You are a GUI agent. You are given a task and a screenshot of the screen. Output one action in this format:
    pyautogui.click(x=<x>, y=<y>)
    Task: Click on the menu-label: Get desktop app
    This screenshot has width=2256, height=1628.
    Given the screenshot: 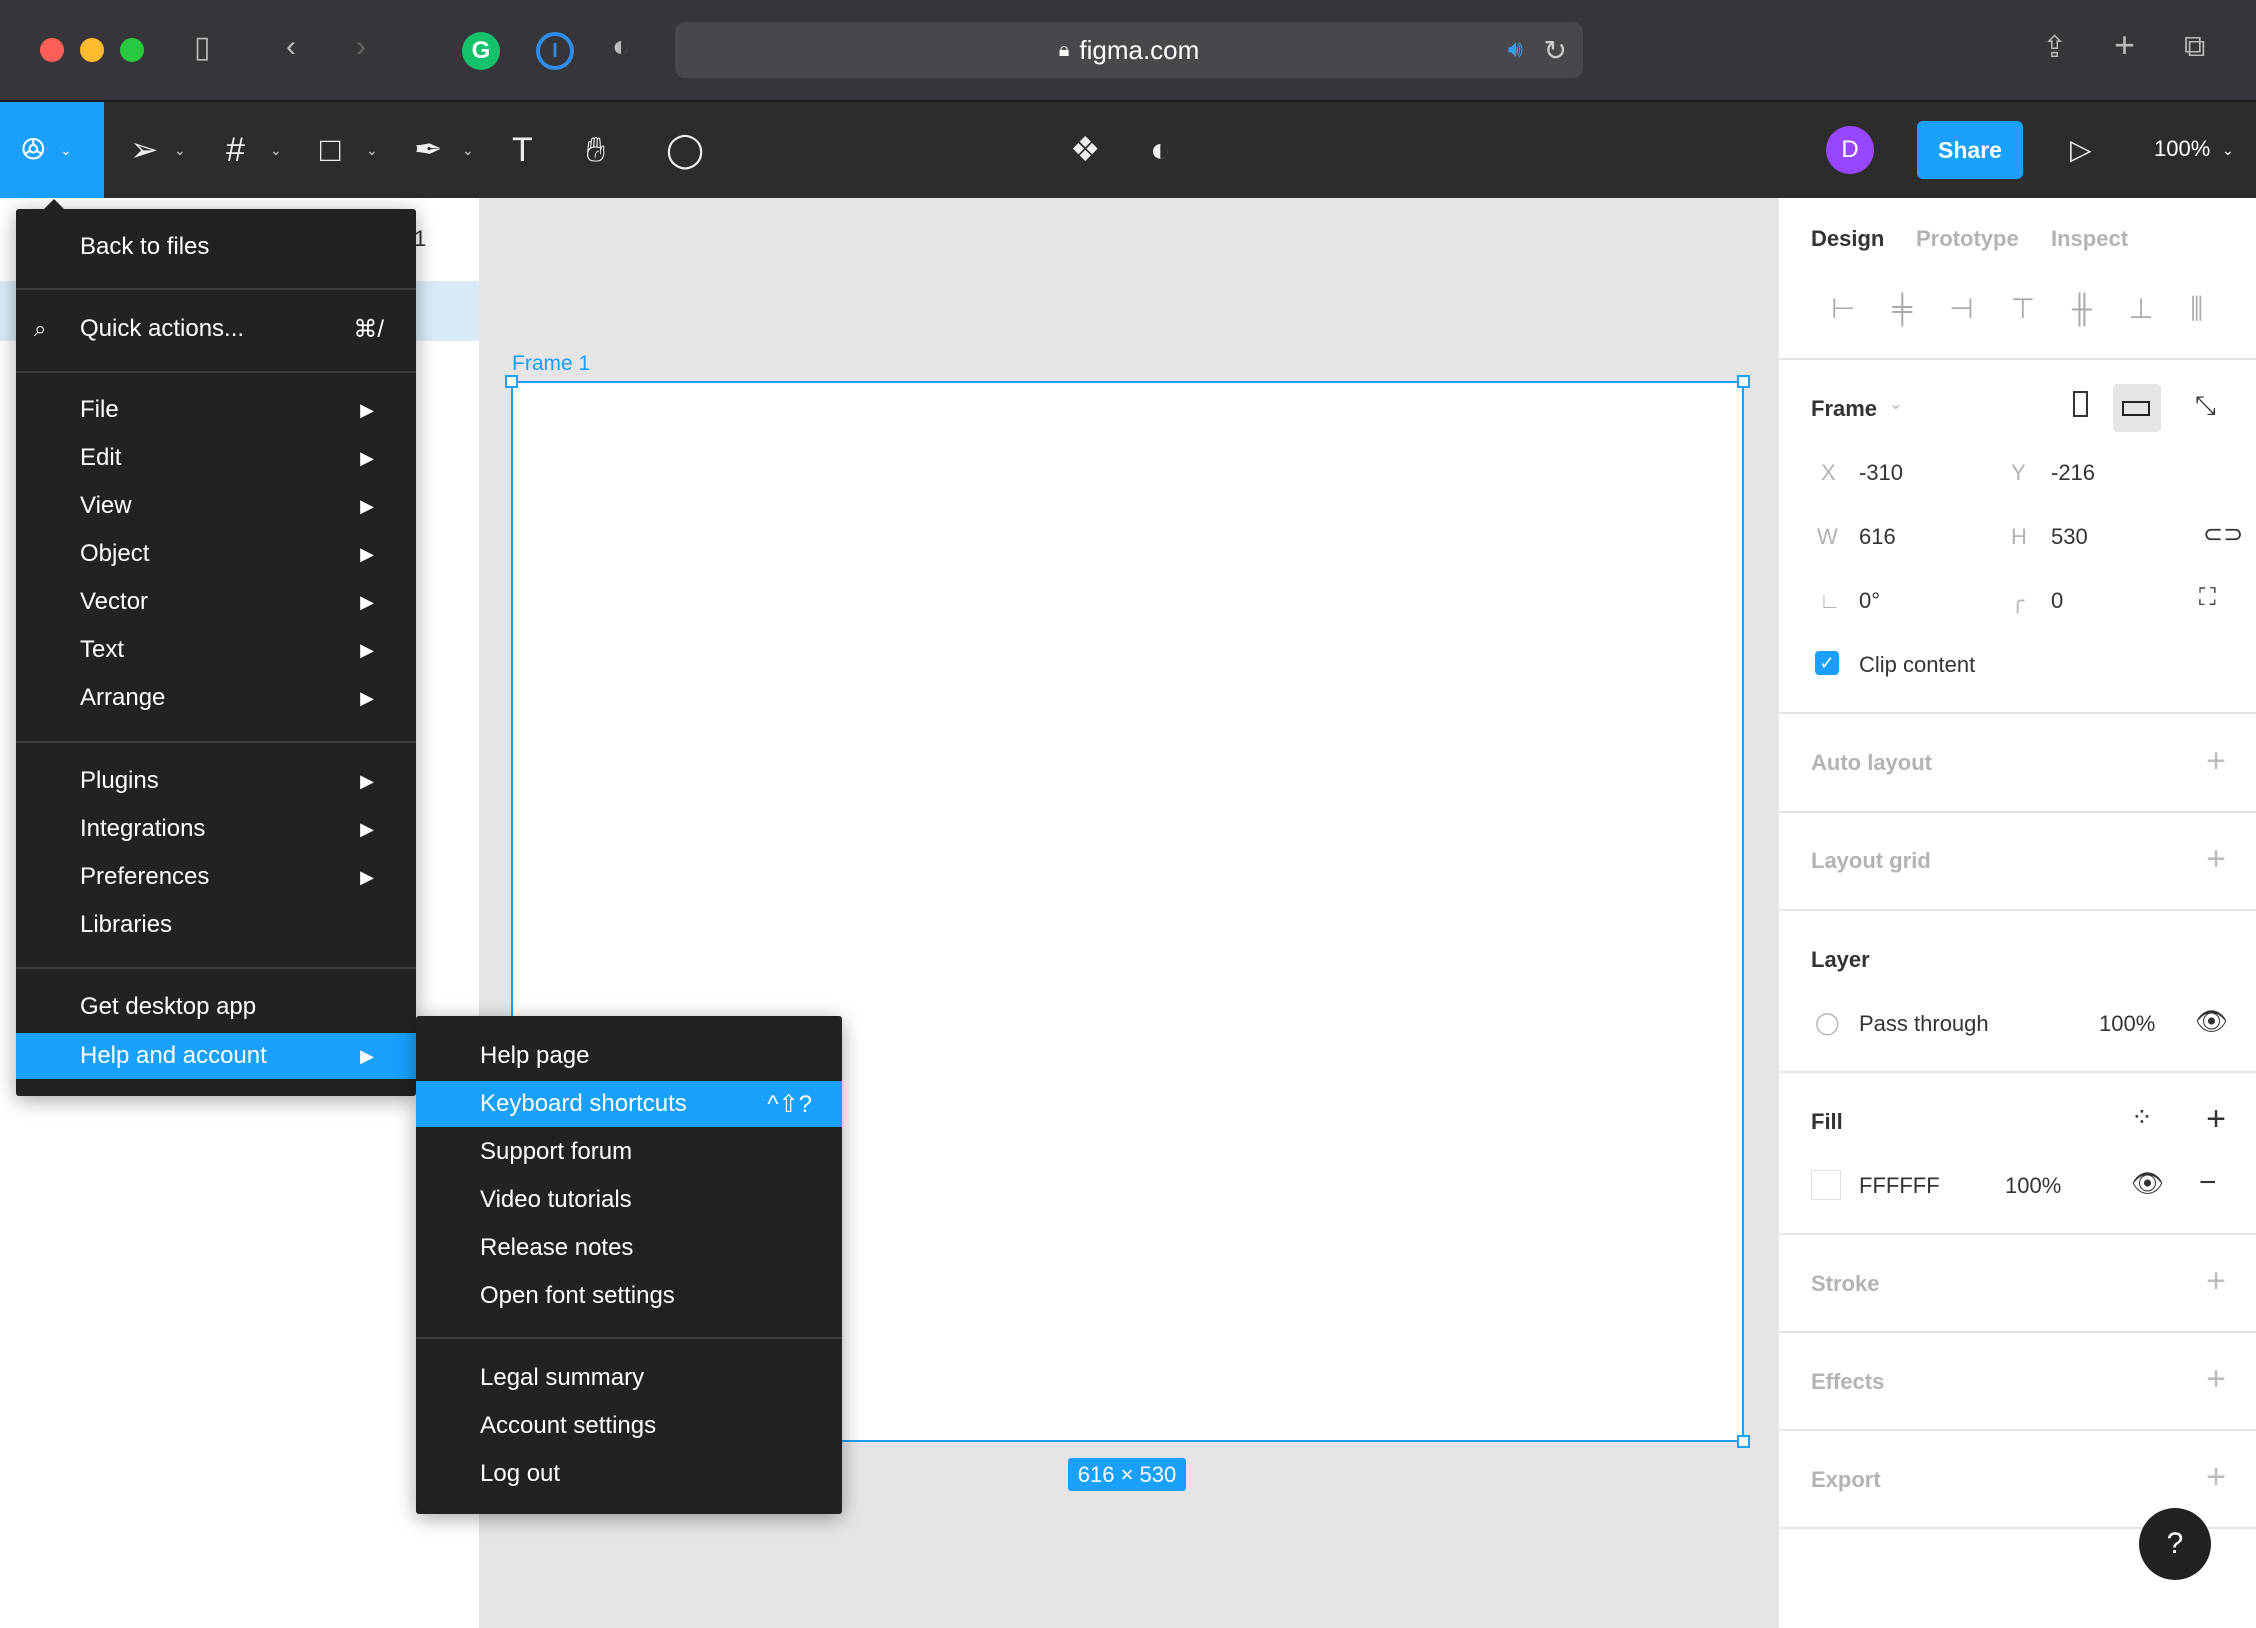 What is the action you would take?
    pyautogui.click(x=168, y=1006)
    